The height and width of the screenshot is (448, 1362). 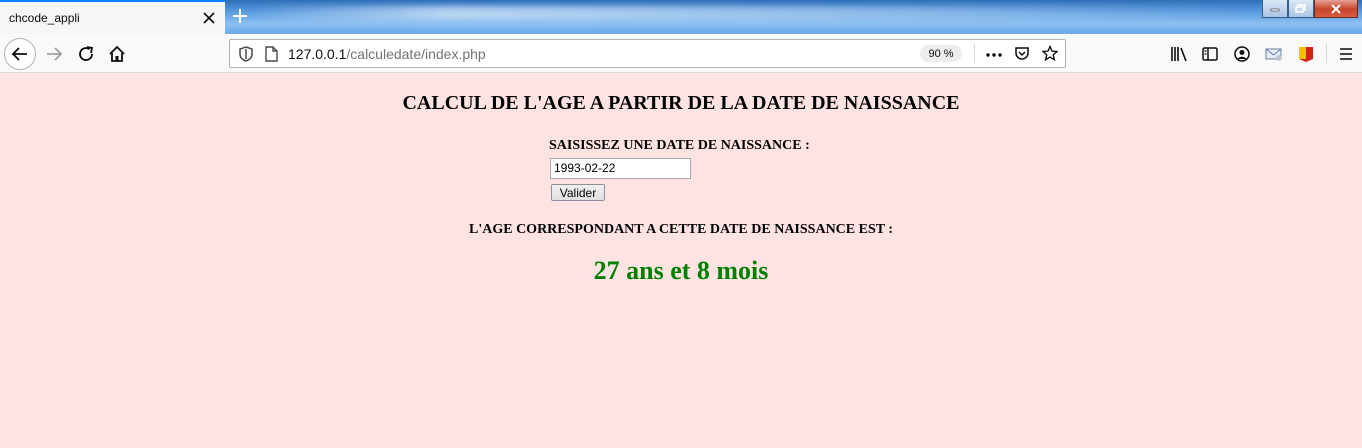 I want to click on bookmark-star-icon, so click(x=1050, y=52).